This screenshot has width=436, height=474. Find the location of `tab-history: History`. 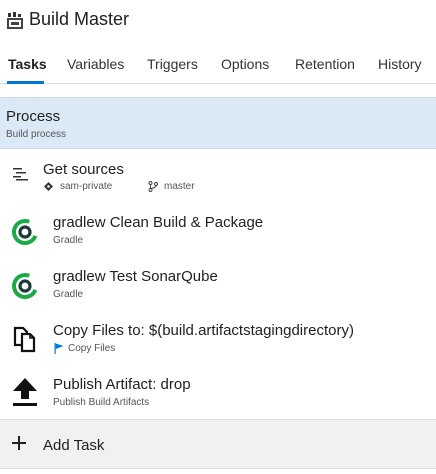

tab-history: History is located at coordinates (400, 64).